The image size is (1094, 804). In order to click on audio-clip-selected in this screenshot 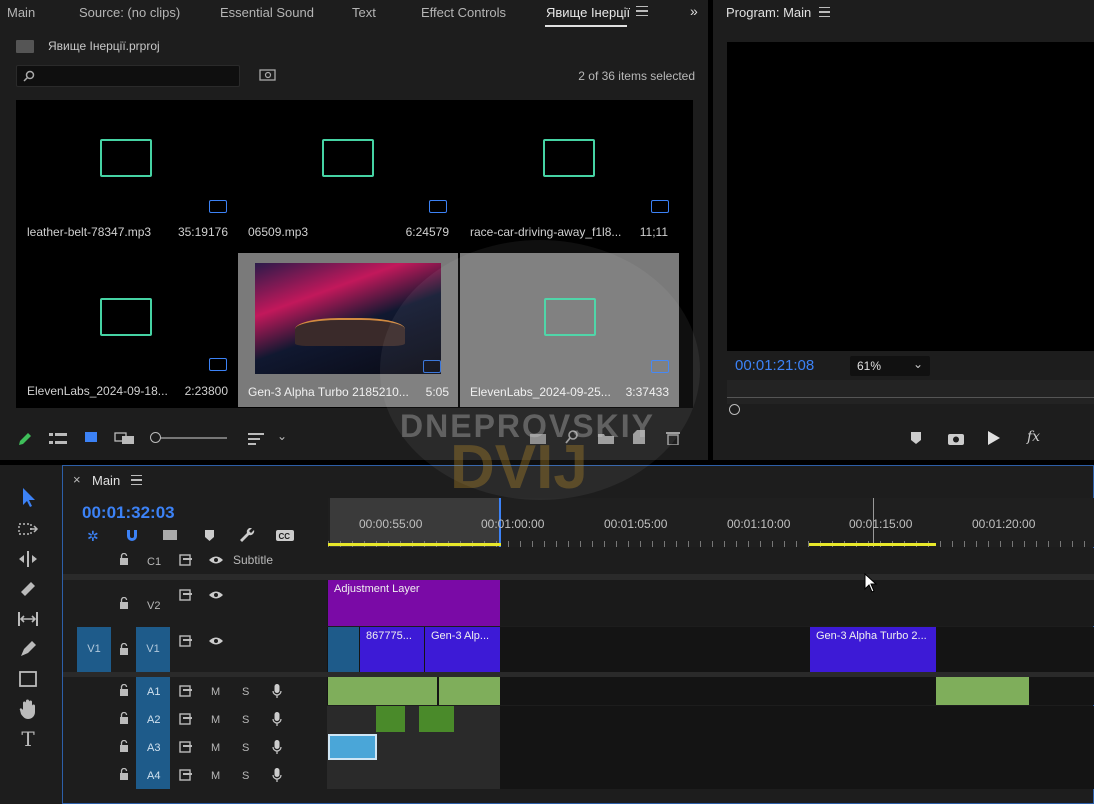, I will do `click(352, 747)`.